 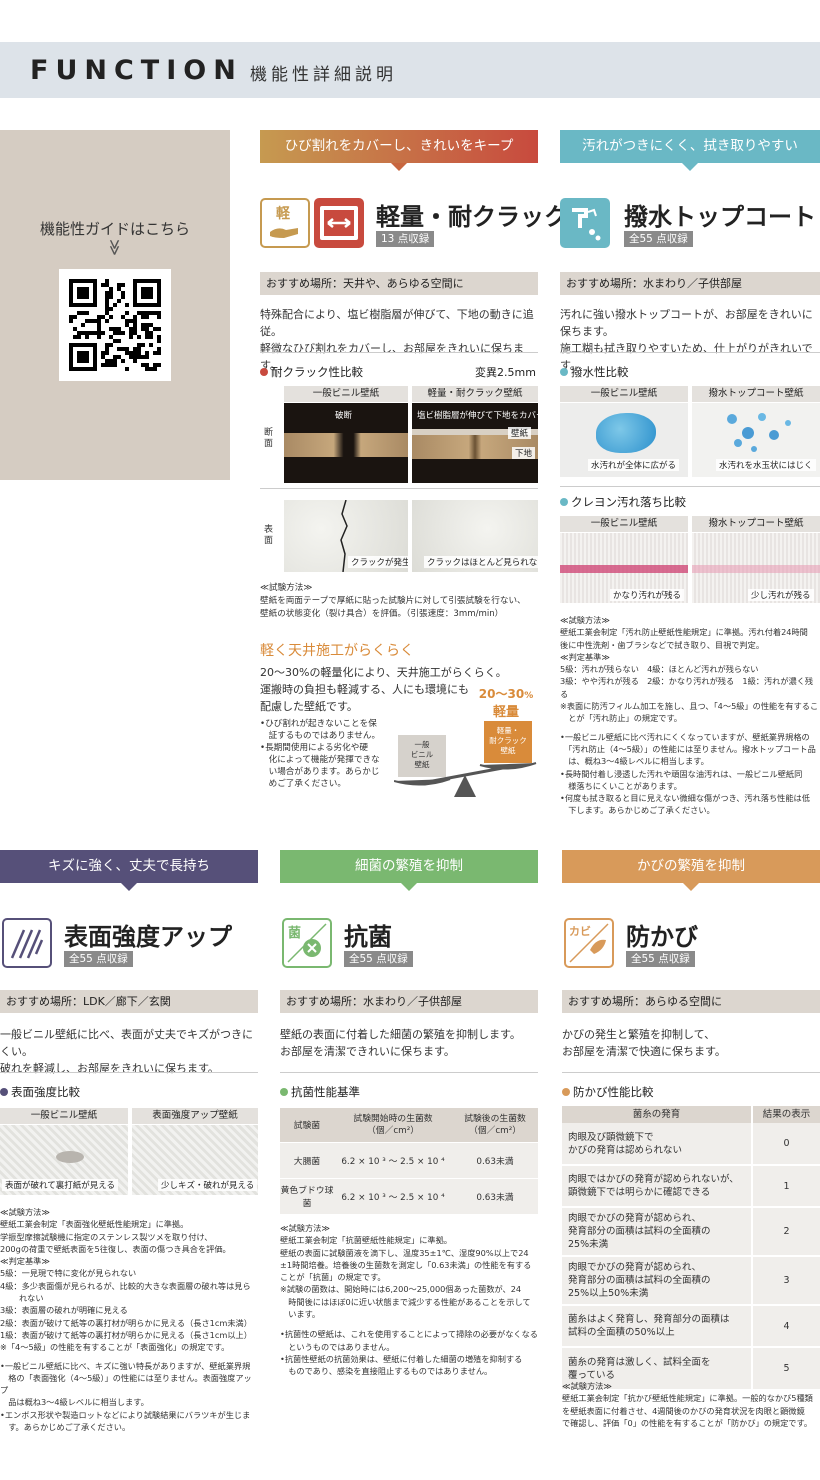 What do you see at coordinates (400, 1043) in the screenshot?
I see `feature-description: 壁紙の表面に付着した細菌の繁殖を抑制します。 お部屋を清潔できれいに保ちます。` at bounding box center [400, 1043].